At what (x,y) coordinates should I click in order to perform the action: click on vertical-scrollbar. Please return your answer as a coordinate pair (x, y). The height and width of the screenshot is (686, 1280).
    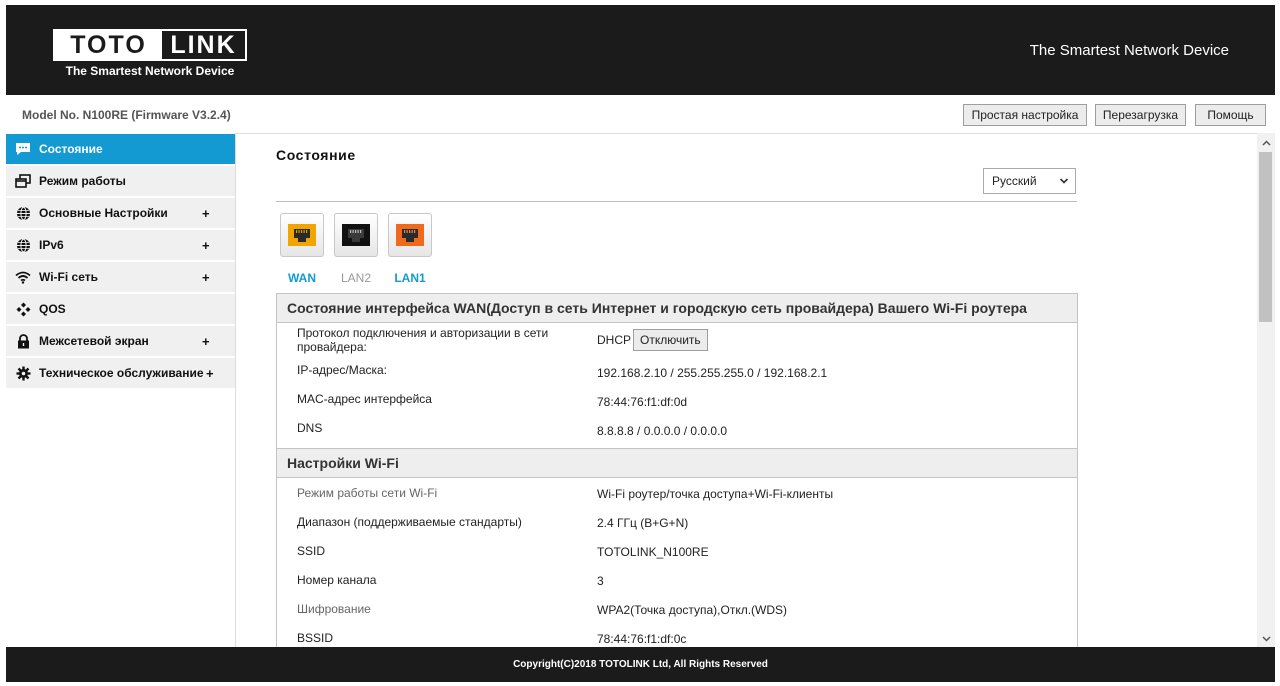
    Looking at the image, I should click on (1266, 390).